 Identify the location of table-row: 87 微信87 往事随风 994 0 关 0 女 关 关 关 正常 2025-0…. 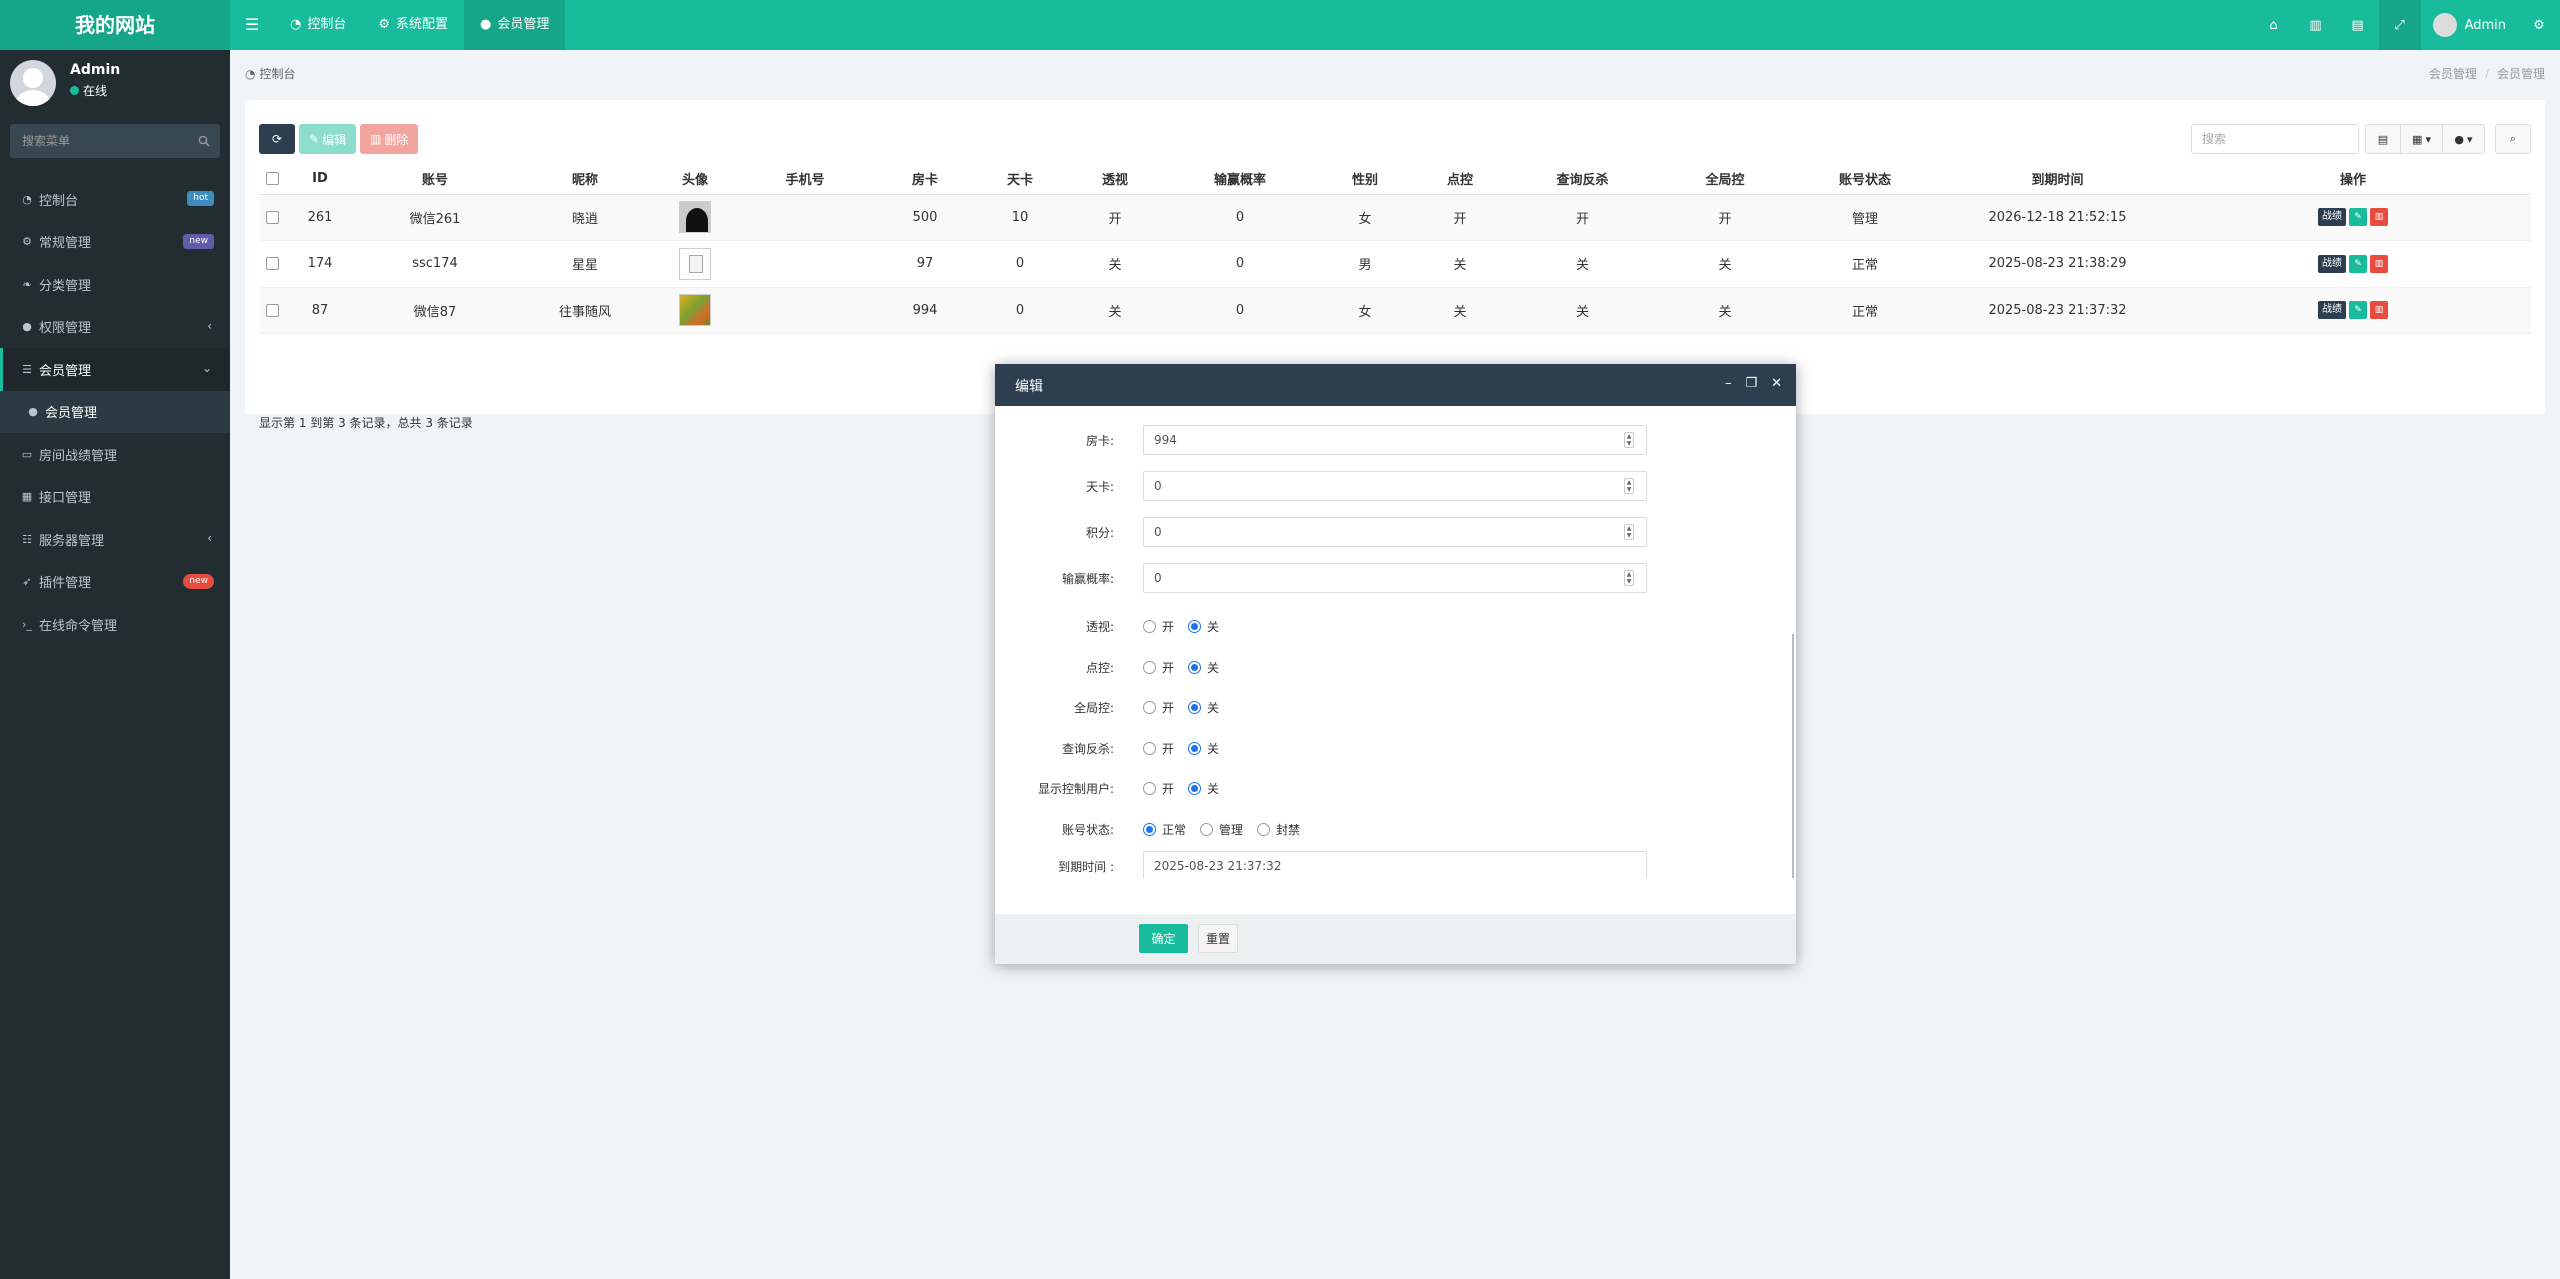
(1395, 310).